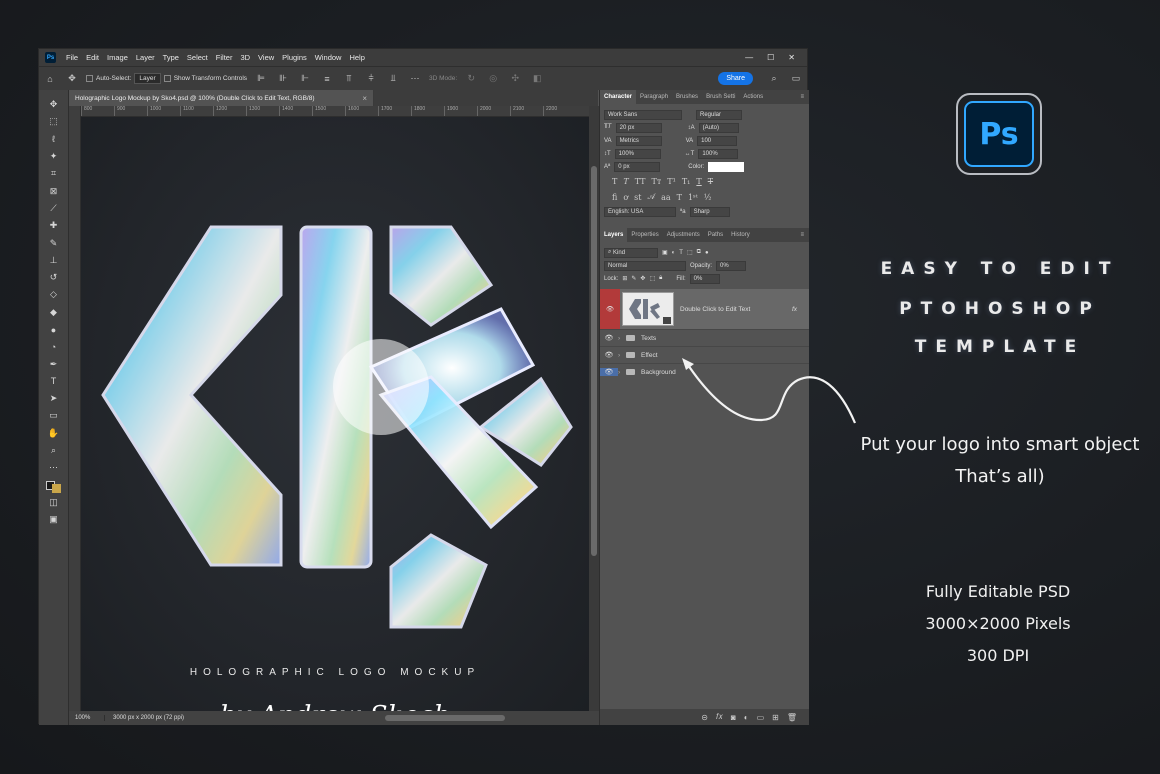  What do you see at coordinates (624, 278) in the screenshot?
I see `lock-pixels-icon: ⊞` at bounding box center [624, 278].